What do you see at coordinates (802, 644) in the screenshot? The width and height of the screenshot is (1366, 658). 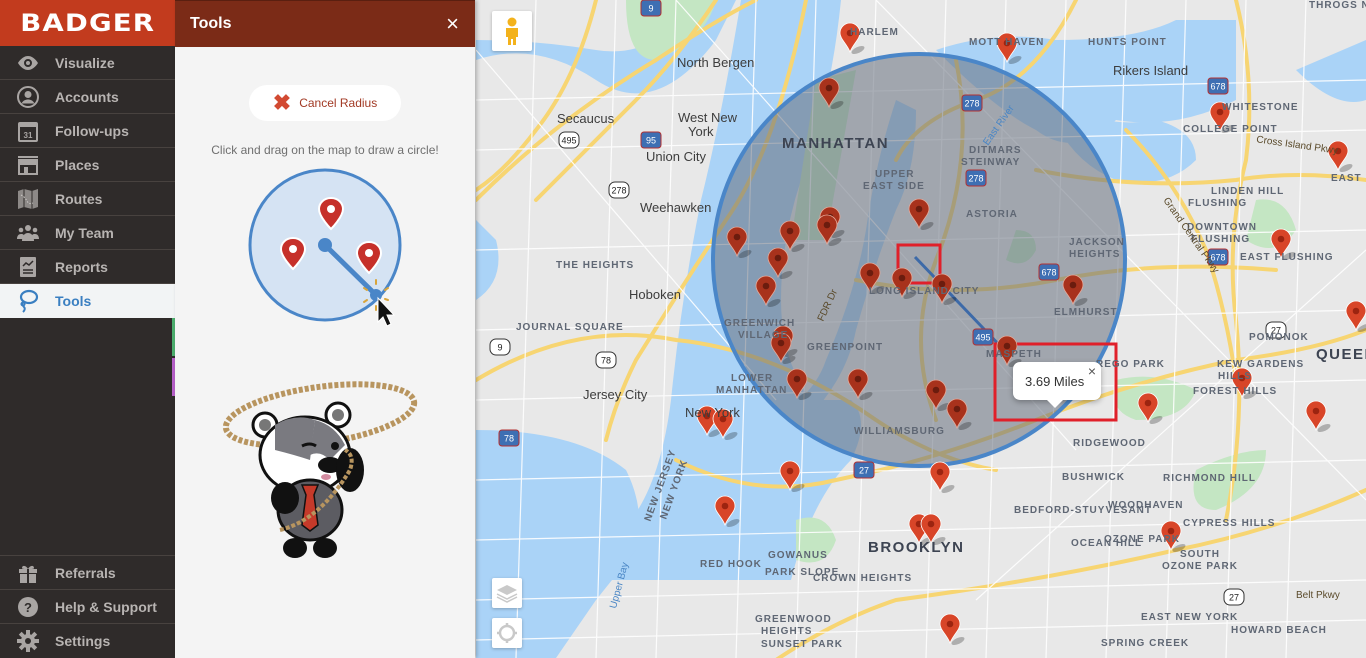 I see `map-label: SUNSET PARK` at bounding box center [802, 644].